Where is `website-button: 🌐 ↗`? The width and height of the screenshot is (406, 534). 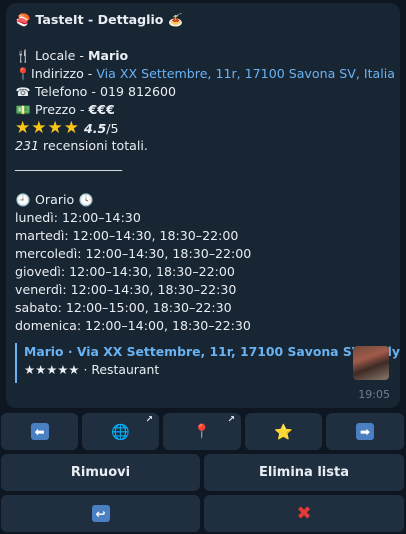
website-button: 🌐 ↗ is located at coordinates (120, 431).